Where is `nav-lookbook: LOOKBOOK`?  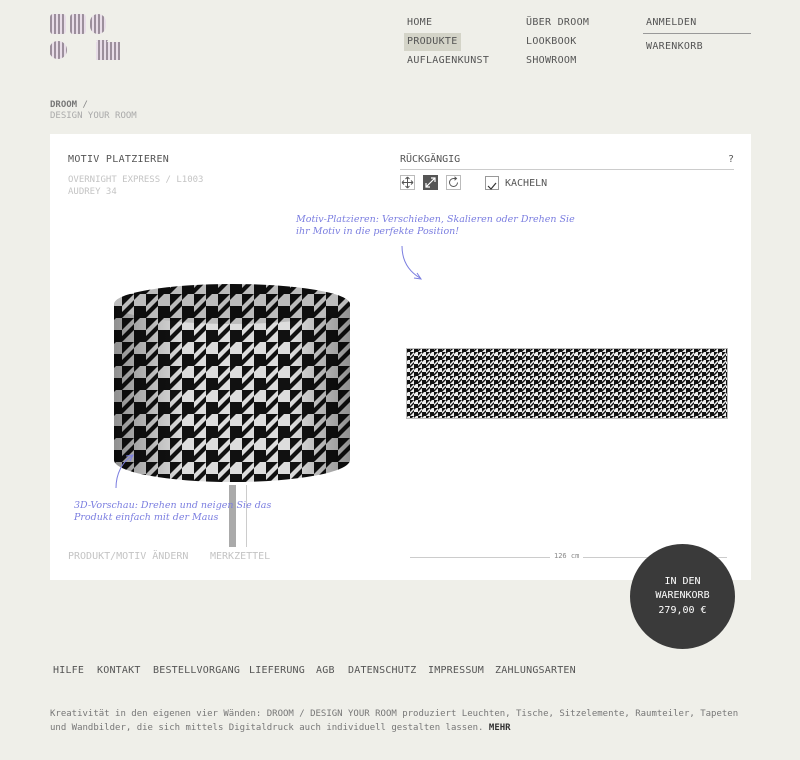
nav-lookbook: LOOKBOOK is located at coordinates (551, 42).